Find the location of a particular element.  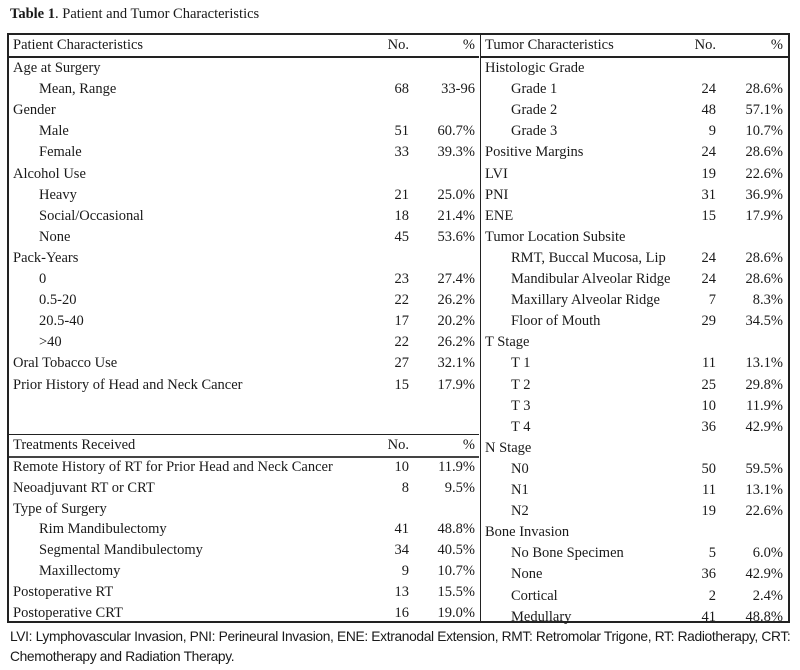

table-row: 0 23 27.4% is located at coordinates (244, 279).